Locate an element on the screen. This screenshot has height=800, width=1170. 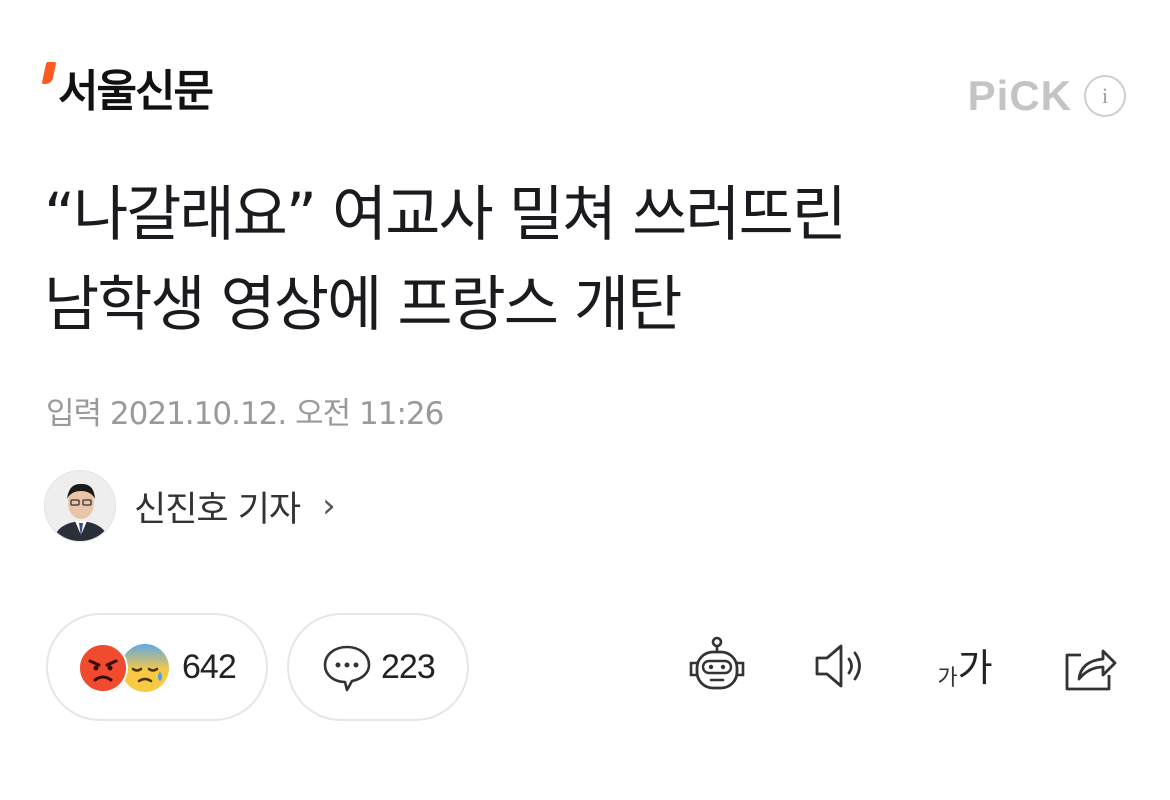
listen-button is located at coordinates (840, 666).